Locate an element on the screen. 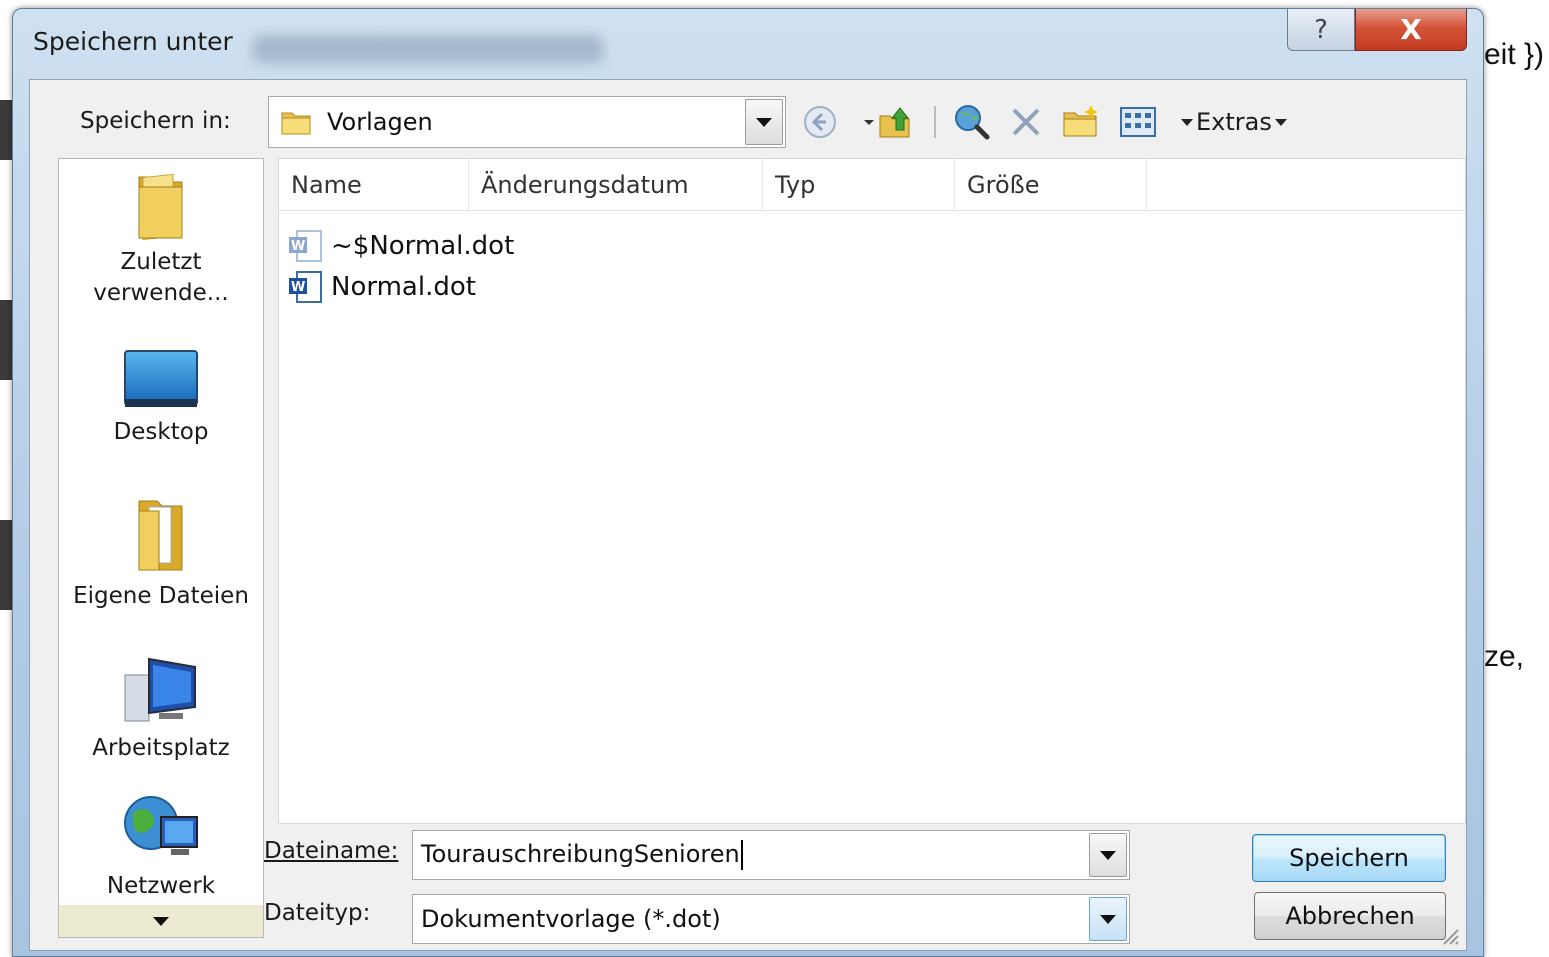 The width and height of the screenshot is (1549, 957). resize-grip-icon is located at coordinates (1450, 936).